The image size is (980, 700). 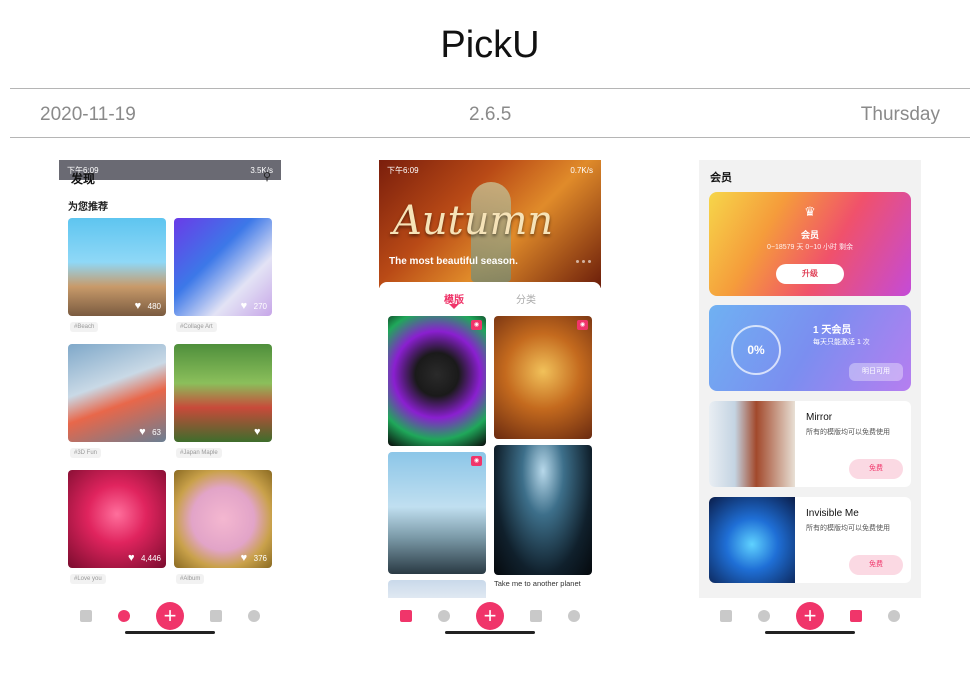 I want to click on like-count: ♥ 63, so click(x=150, y=432).